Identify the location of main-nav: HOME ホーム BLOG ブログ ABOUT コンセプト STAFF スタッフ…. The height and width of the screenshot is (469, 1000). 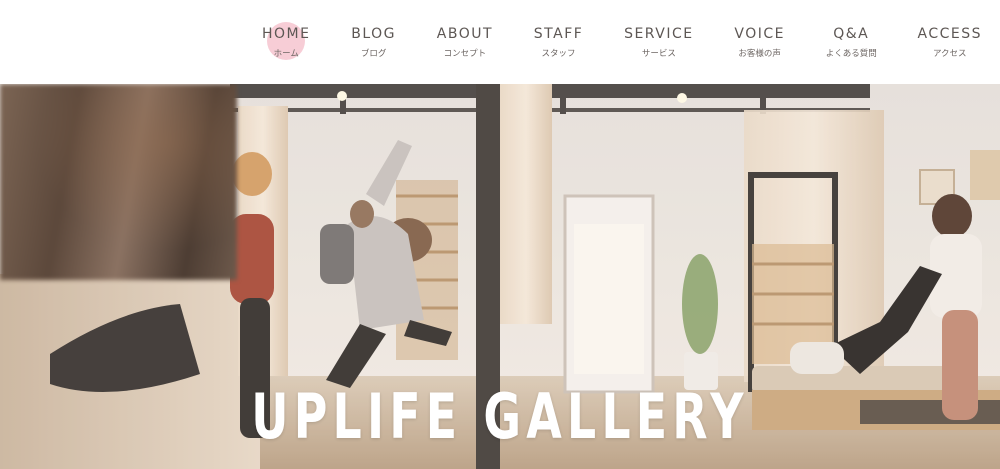
(622, 42).